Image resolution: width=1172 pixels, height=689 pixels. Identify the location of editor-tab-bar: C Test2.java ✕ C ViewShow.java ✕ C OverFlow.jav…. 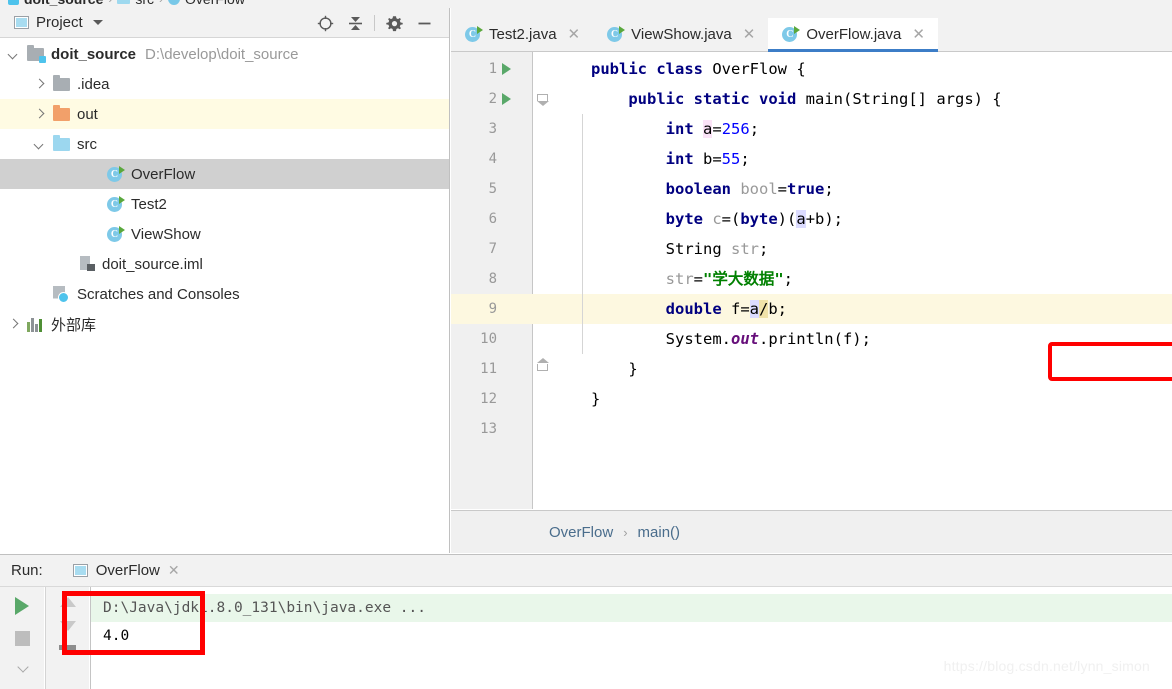
(811, 30).